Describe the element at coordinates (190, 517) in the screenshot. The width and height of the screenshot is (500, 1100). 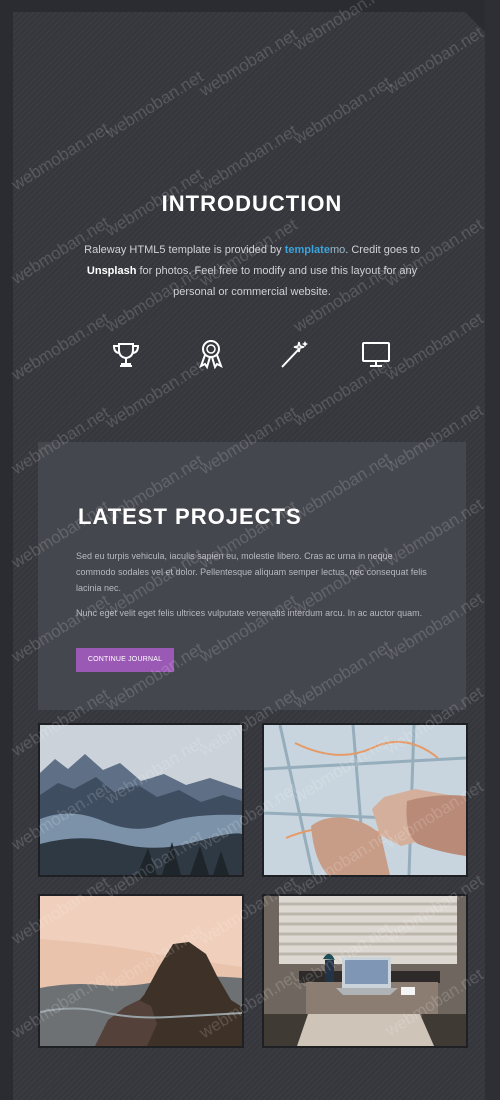
I see `latest-projects-title: LATEST PROJECTS` at that location.